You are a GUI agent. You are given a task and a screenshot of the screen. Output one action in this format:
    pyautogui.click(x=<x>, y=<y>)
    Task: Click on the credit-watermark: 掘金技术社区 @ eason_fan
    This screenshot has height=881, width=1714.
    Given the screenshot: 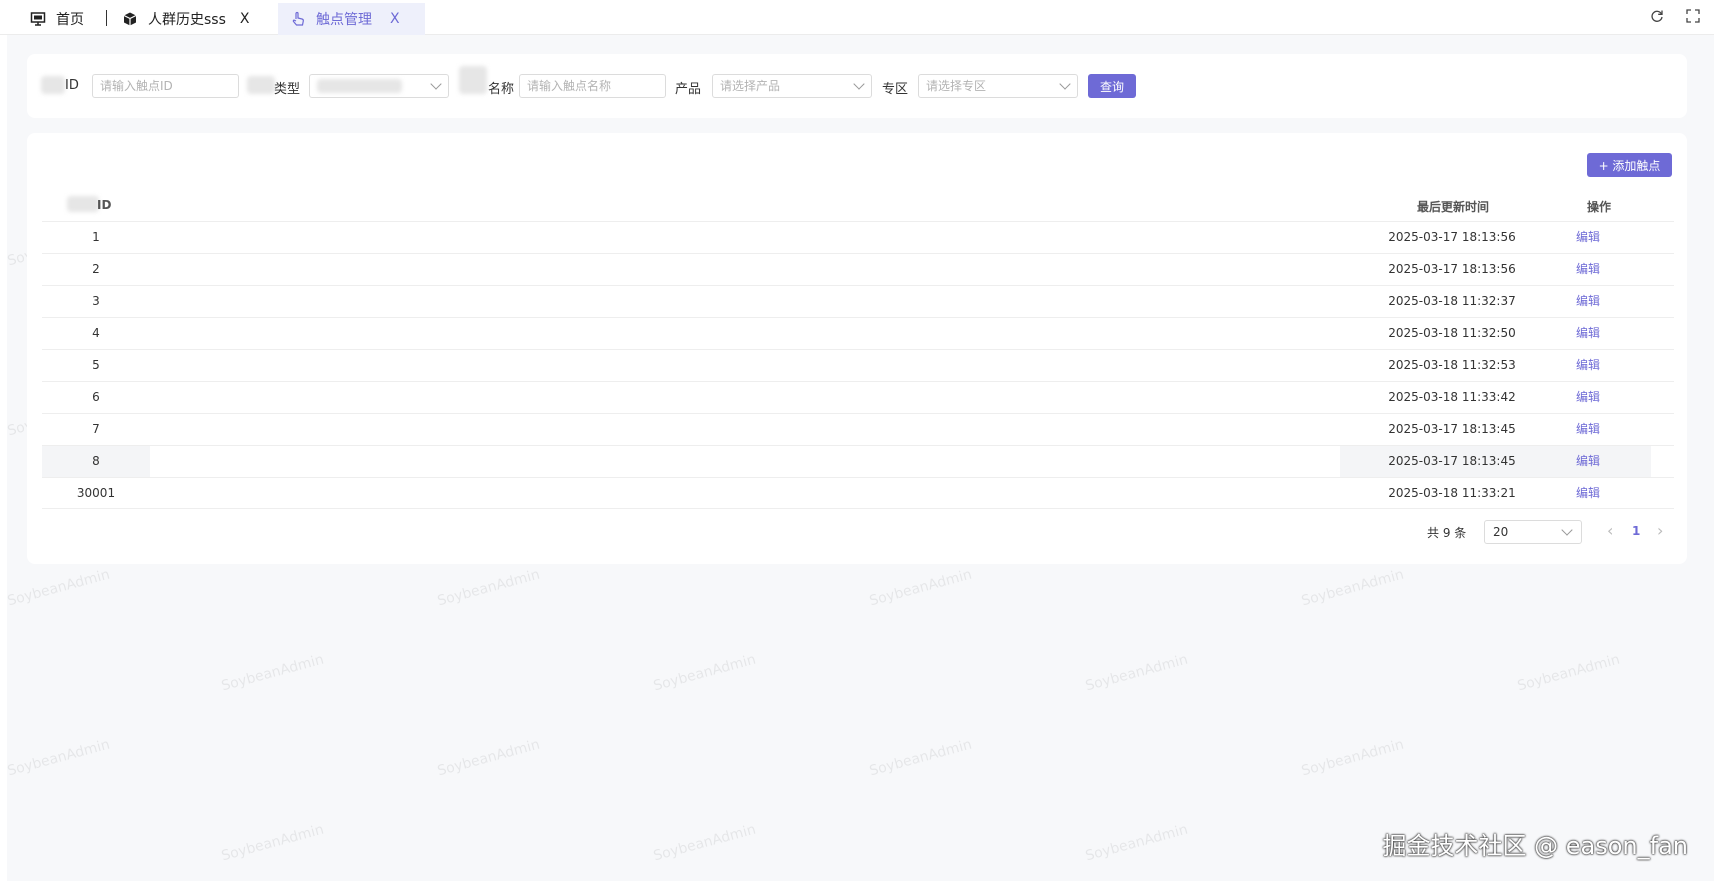 What is the action you would take?
    pyautogui.click(x=1535, y=846)
    